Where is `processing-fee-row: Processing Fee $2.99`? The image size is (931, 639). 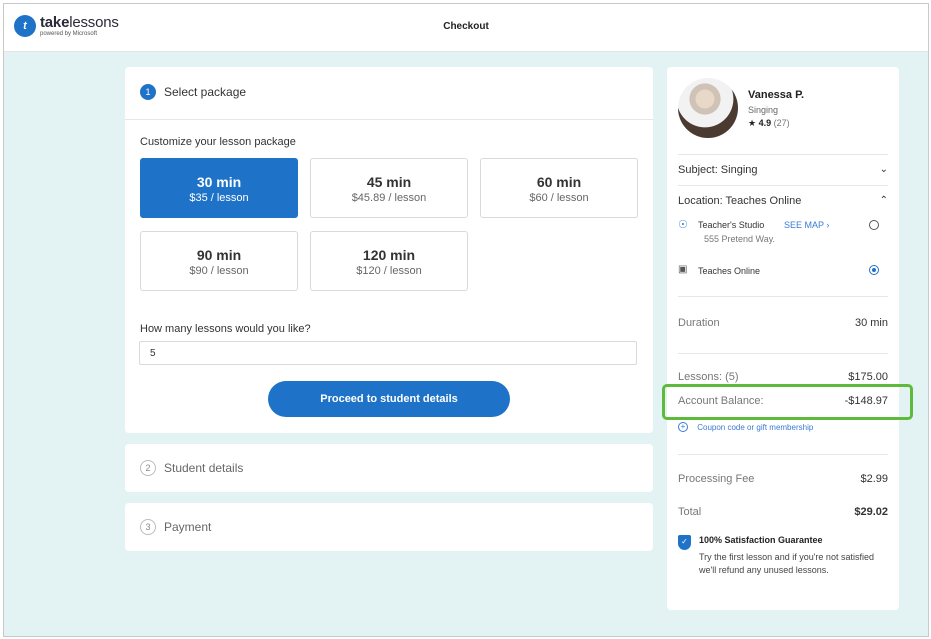
processing-fee-row: Processing Fee $2.99 is located at coordinates (783, 479).